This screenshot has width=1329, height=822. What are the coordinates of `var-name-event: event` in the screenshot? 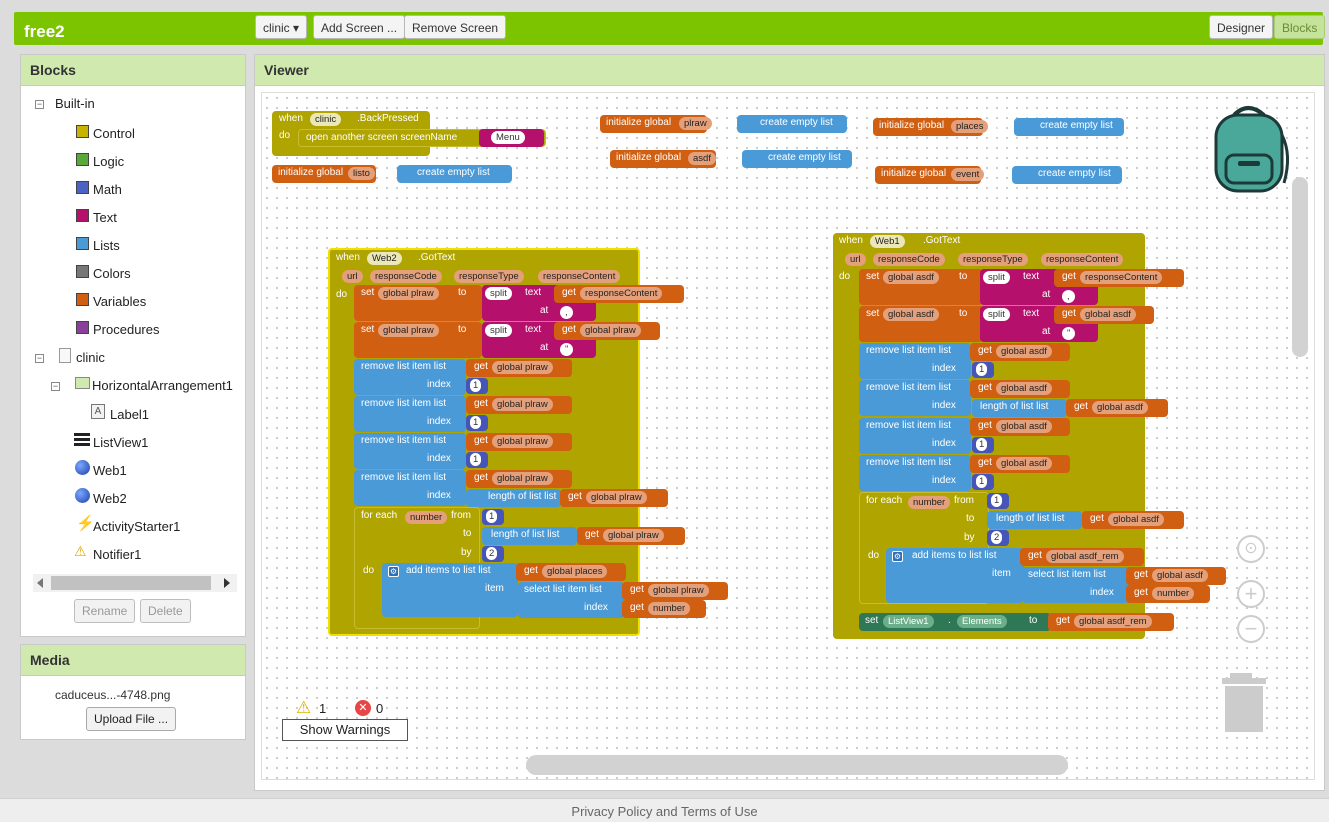 It's located at (968, 174).